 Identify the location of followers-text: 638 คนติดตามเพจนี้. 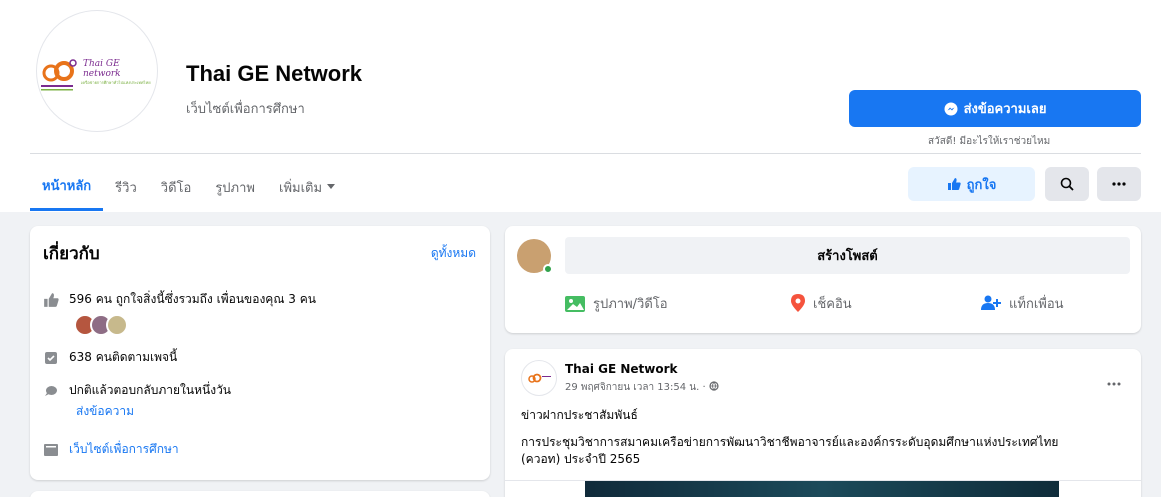
(123, 357).